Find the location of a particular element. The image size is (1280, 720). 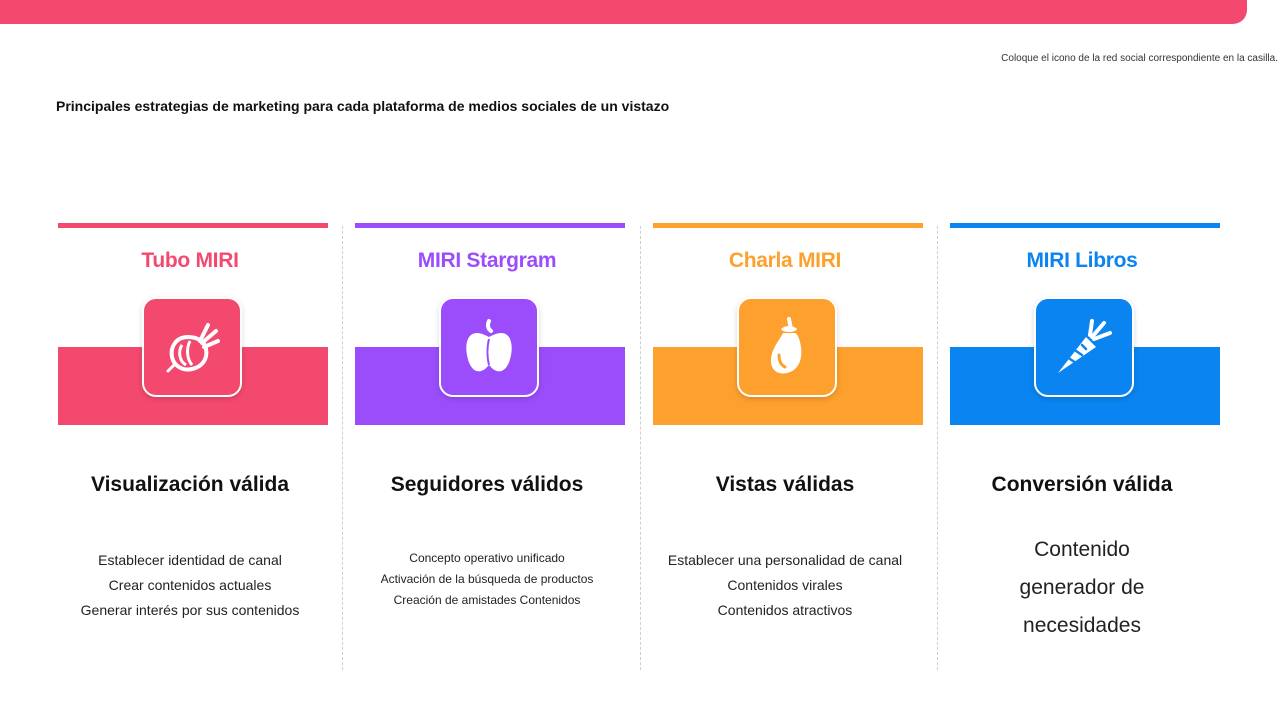

strategy-item: Establecer una personalidad de canal is located at coordinates (785, 560).